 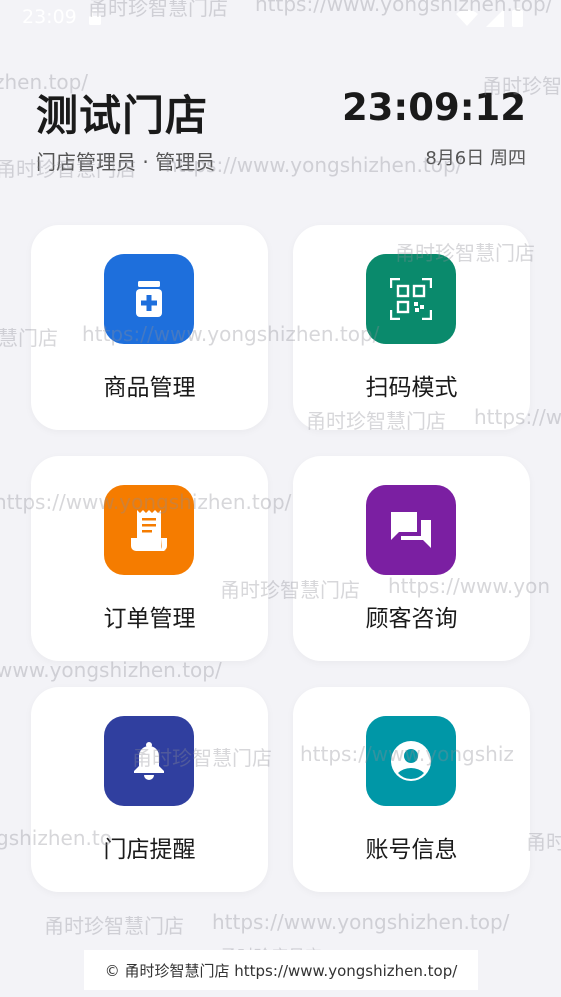 What do you see at coordinates (111, 670) in the screenshot?
I see `watermark-text: www.yongshizhen.top/` at bounding box center [111, 670].